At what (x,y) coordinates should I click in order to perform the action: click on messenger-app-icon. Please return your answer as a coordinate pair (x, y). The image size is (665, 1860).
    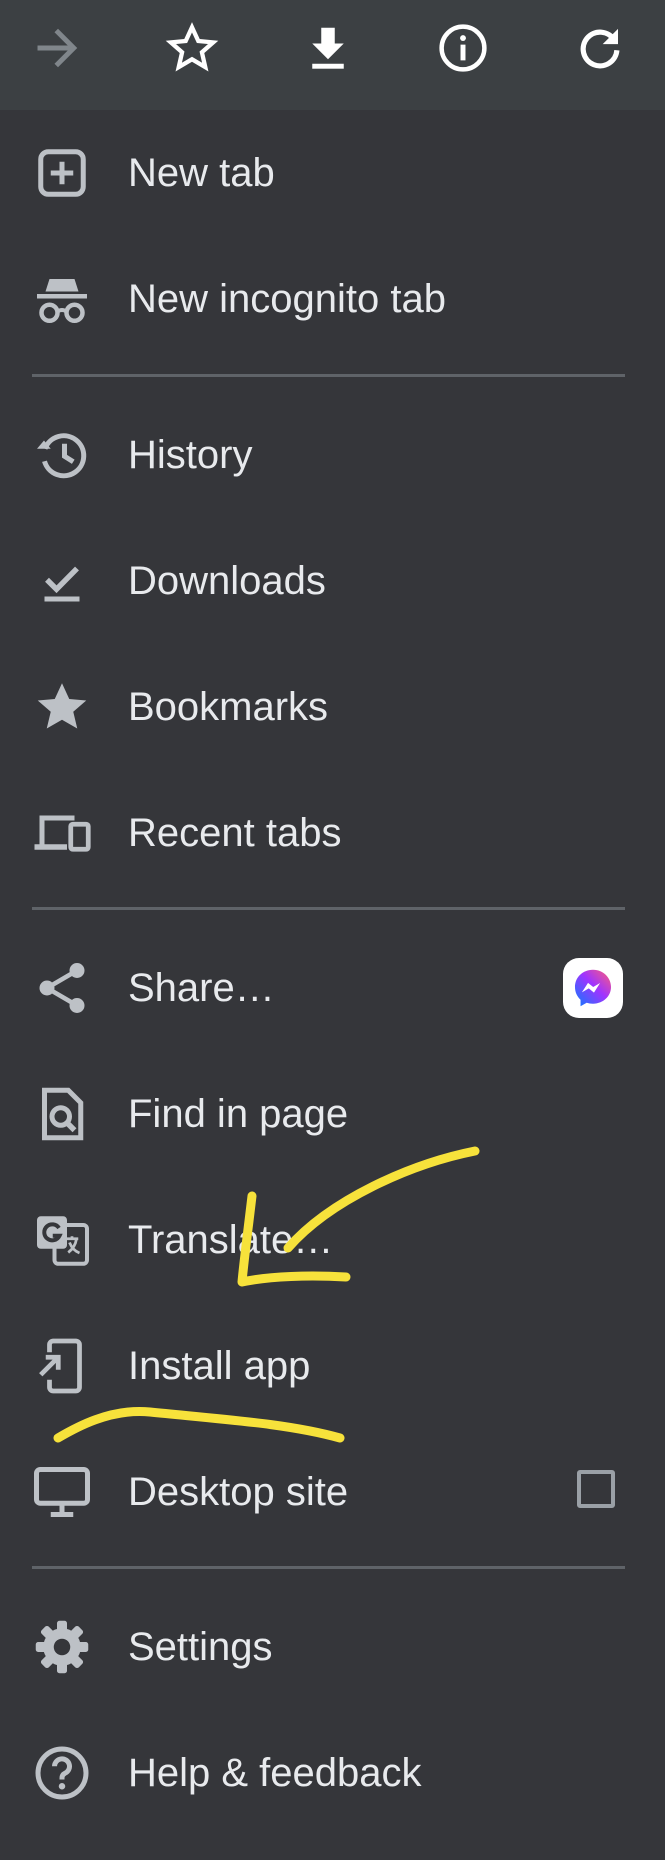
    Looking at the image, I should click on (593, 988).